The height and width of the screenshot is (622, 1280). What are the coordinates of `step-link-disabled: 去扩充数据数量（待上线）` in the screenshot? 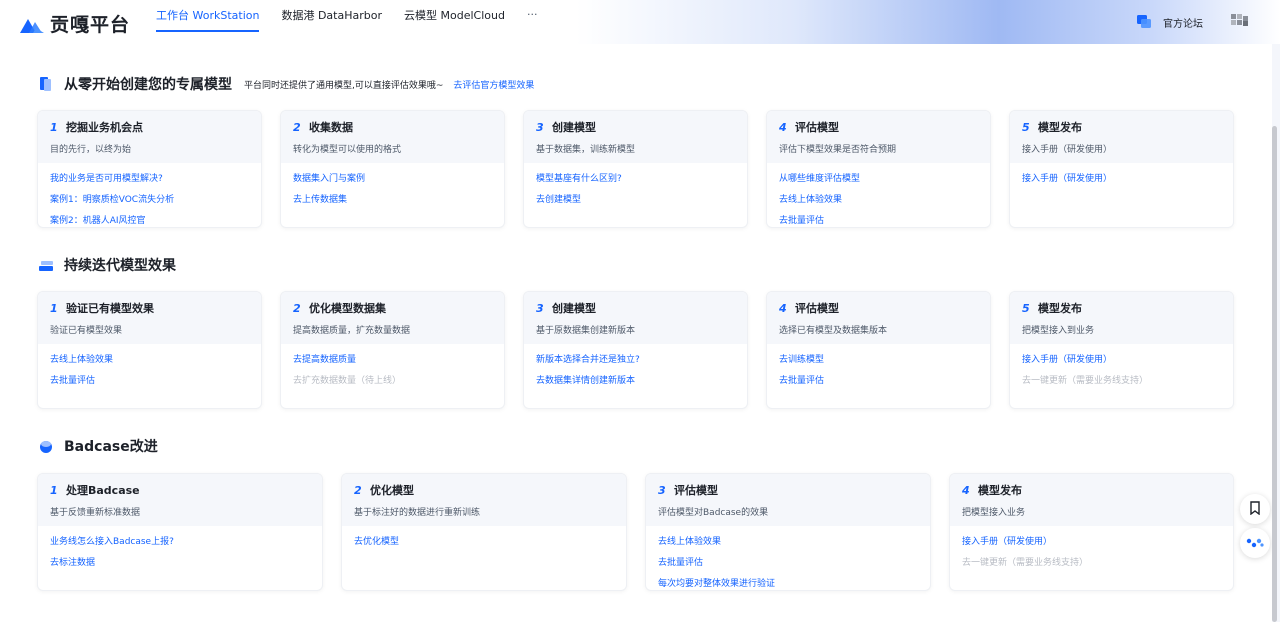 It's located at (347, 381).